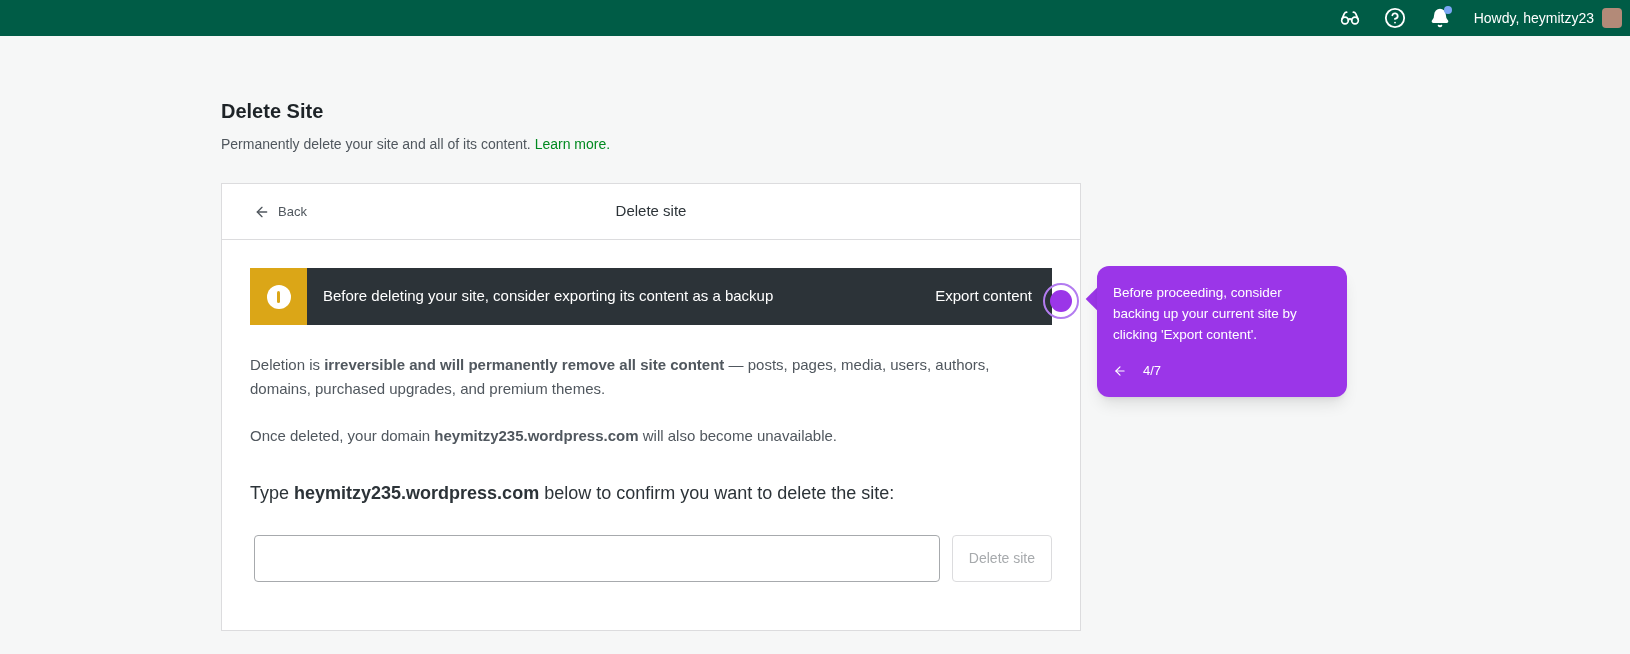  Describe the element at coordinates (1439, 18) in the screenshot. I see `notifications-button` at that location.